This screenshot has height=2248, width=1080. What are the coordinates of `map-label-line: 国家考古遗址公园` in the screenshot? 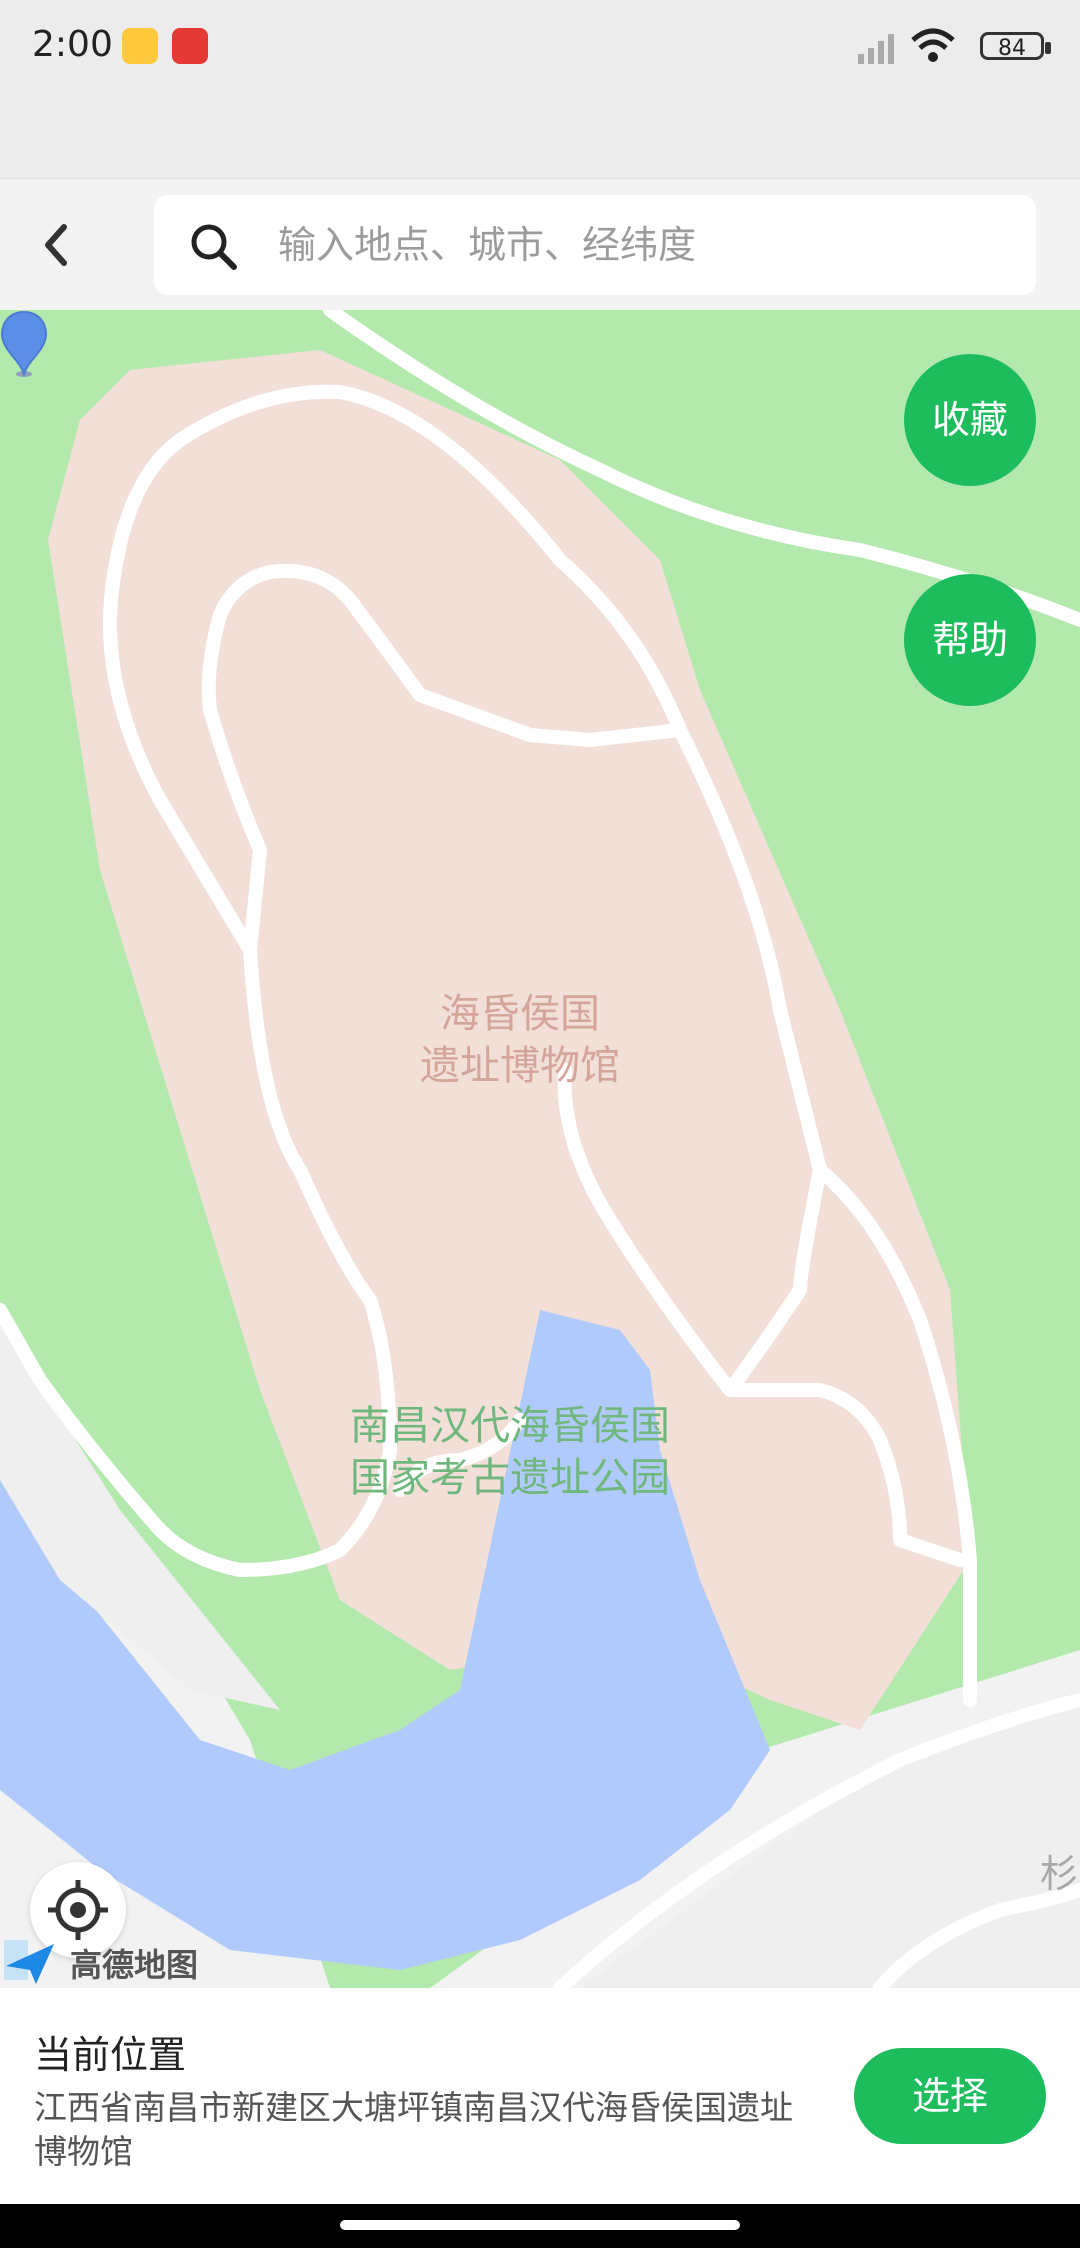 It's located at (510, 1478).